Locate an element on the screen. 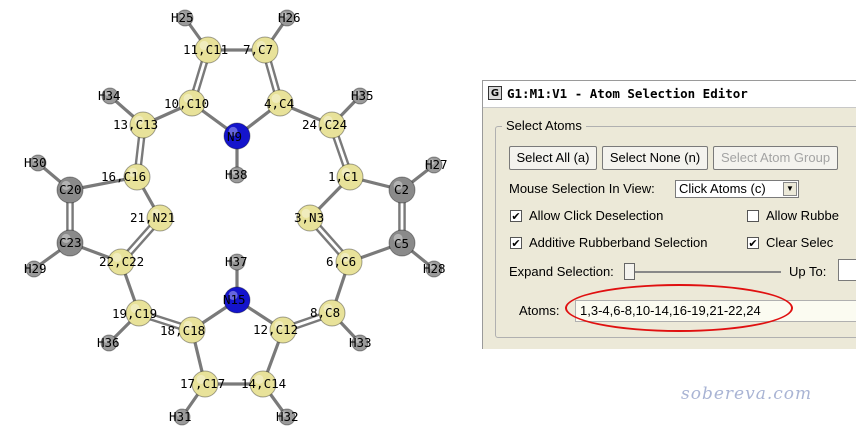  atom-label: 21,N21 is located at coordinates (152, 217).